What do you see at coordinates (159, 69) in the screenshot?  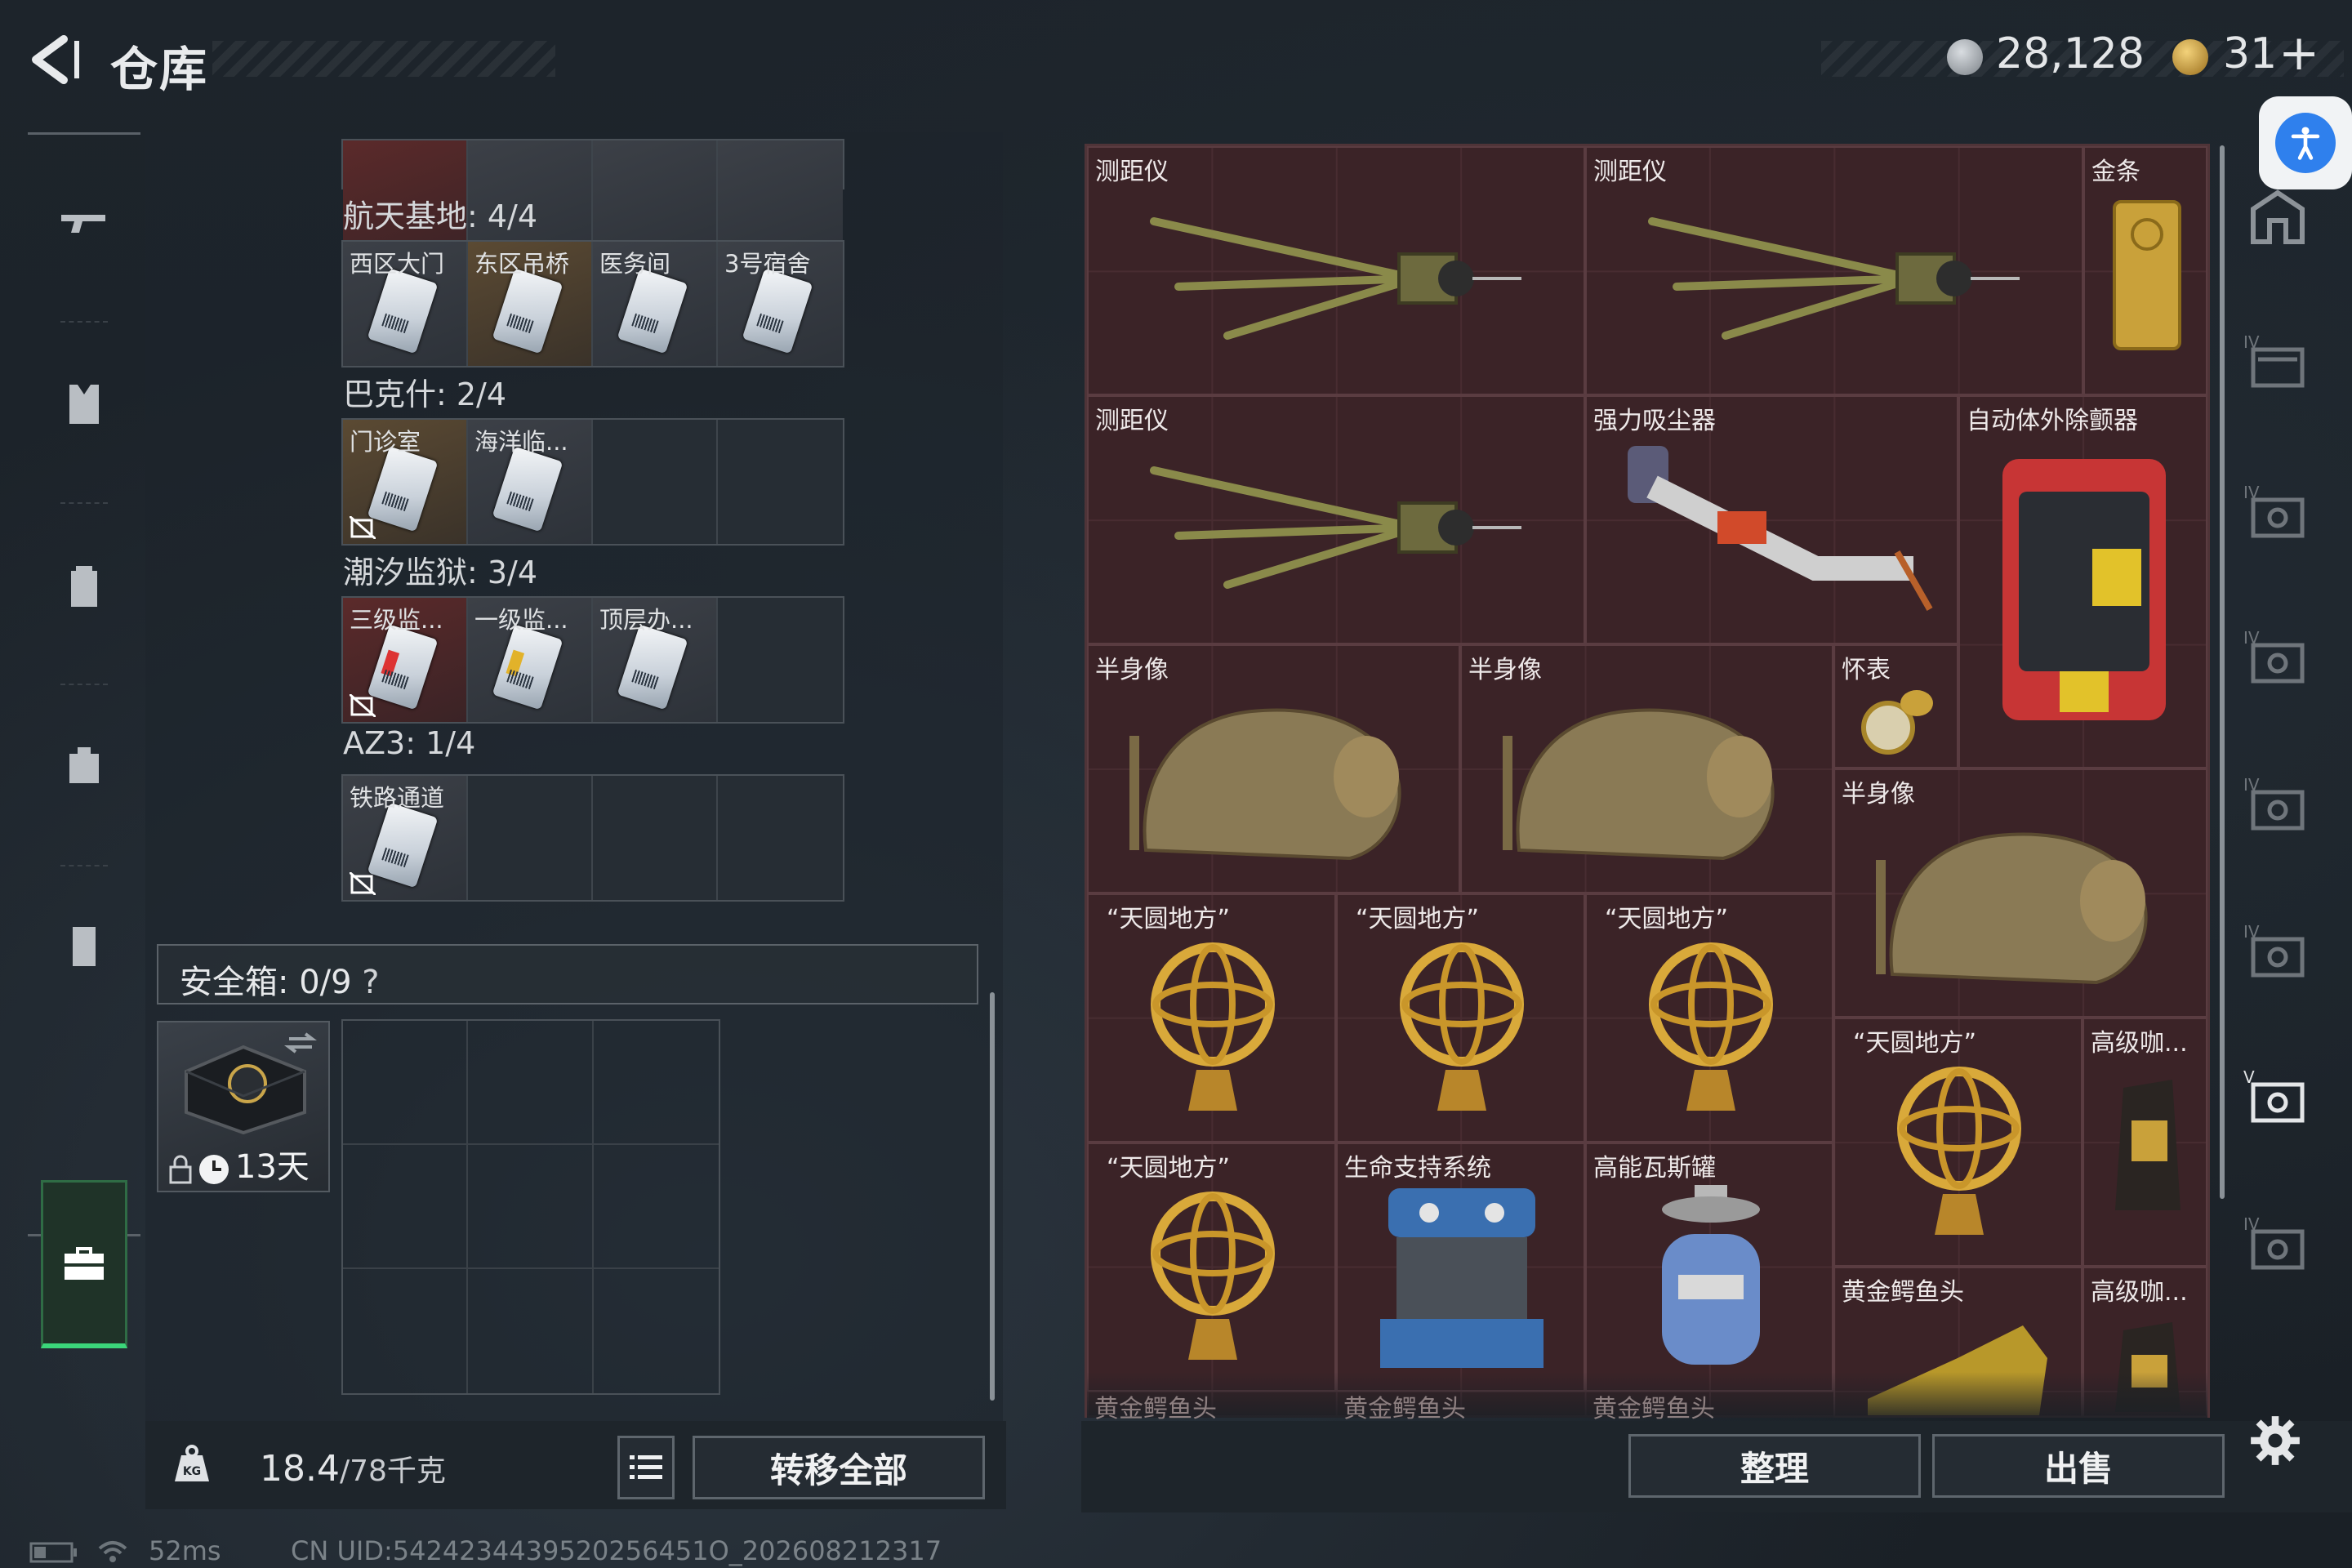 I see `page-title: 仓库` at bounding box center [159, 69].